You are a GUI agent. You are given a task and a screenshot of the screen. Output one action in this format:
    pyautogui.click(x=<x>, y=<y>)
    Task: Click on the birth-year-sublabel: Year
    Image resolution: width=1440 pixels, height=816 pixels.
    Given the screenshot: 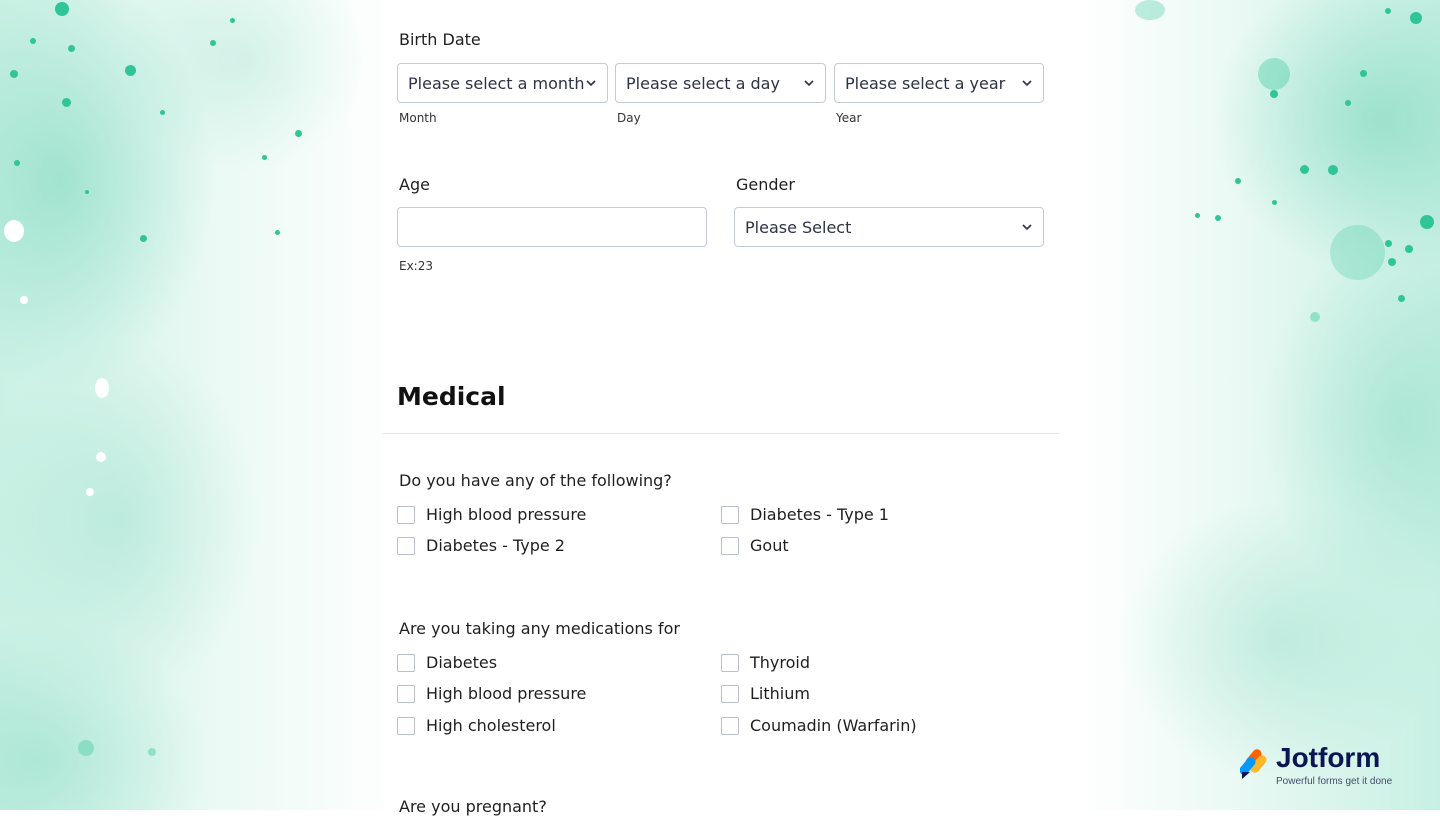 What is the action you would take?
    pyautogui.click(x=849, y=118)
    